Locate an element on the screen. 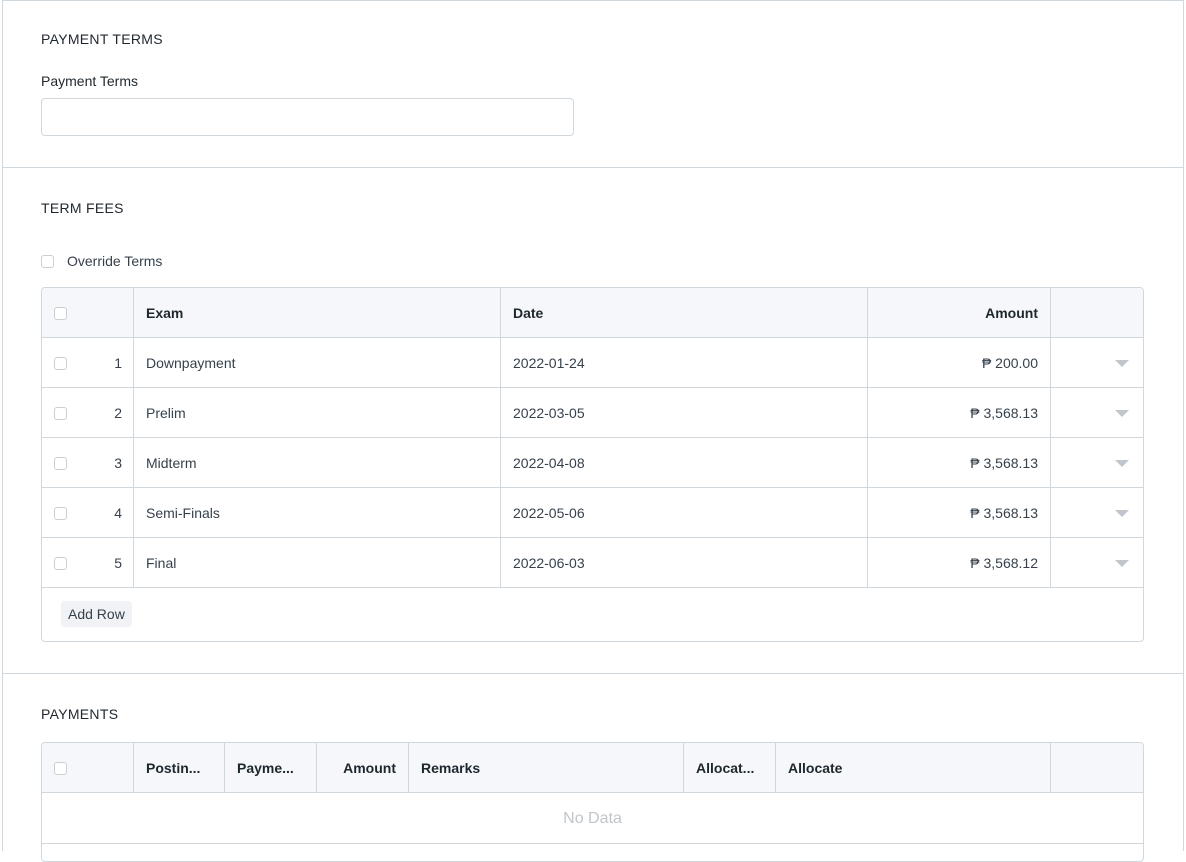  payment-terms-input is located at coordinates (307, 117).